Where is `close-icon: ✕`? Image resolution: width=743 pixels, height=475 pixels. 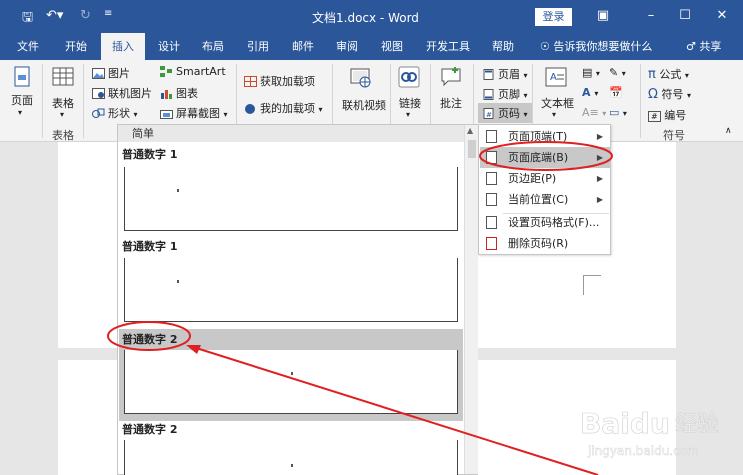 close-icon: ✕ is located at coordinates (722, 16).